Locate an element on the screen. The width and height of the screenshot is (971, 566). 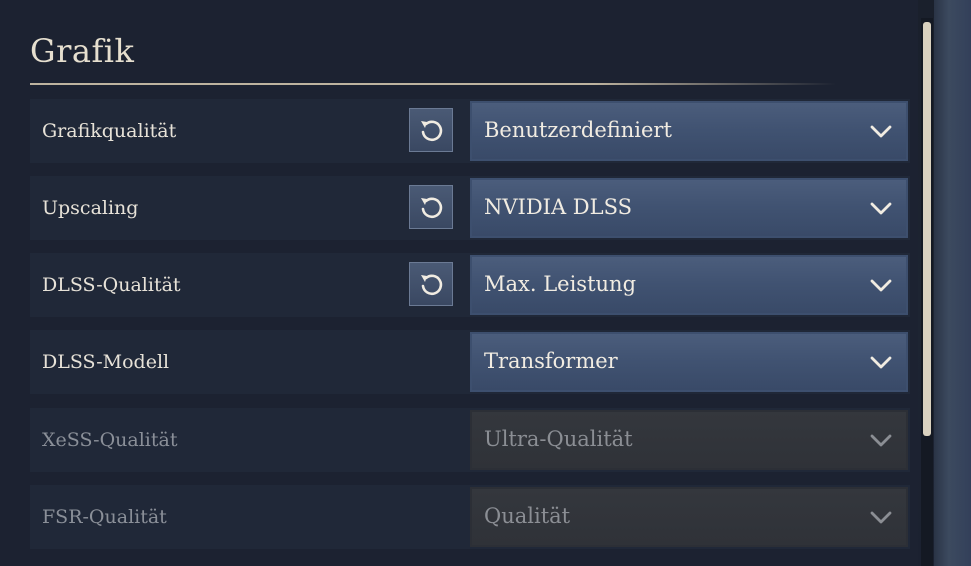
setting-label: Upscaling is located at coordinates (90, 208).